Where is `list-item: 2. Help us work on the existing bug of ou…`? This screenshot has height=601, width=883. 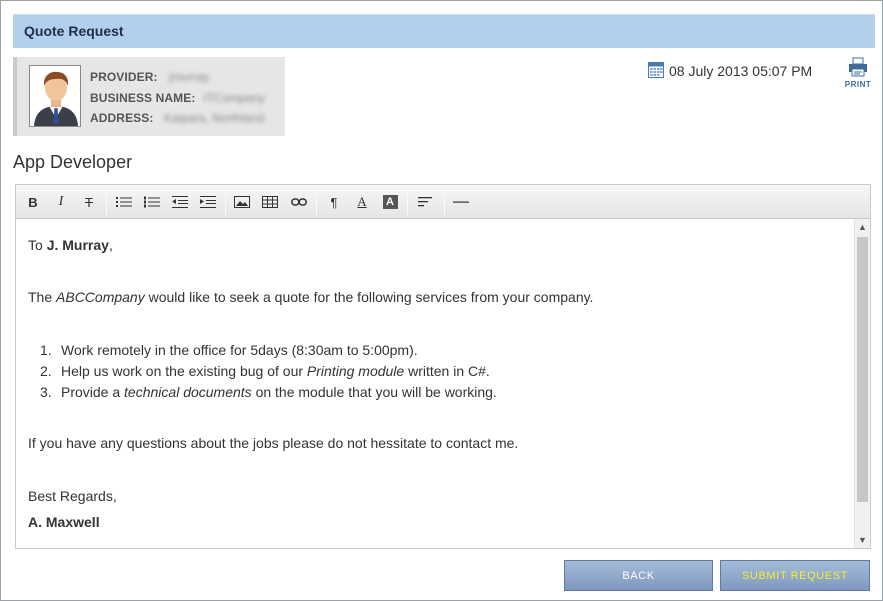
list-item: 2. Help us work on the existing bug of ou… is located at coordinates (265, 371).